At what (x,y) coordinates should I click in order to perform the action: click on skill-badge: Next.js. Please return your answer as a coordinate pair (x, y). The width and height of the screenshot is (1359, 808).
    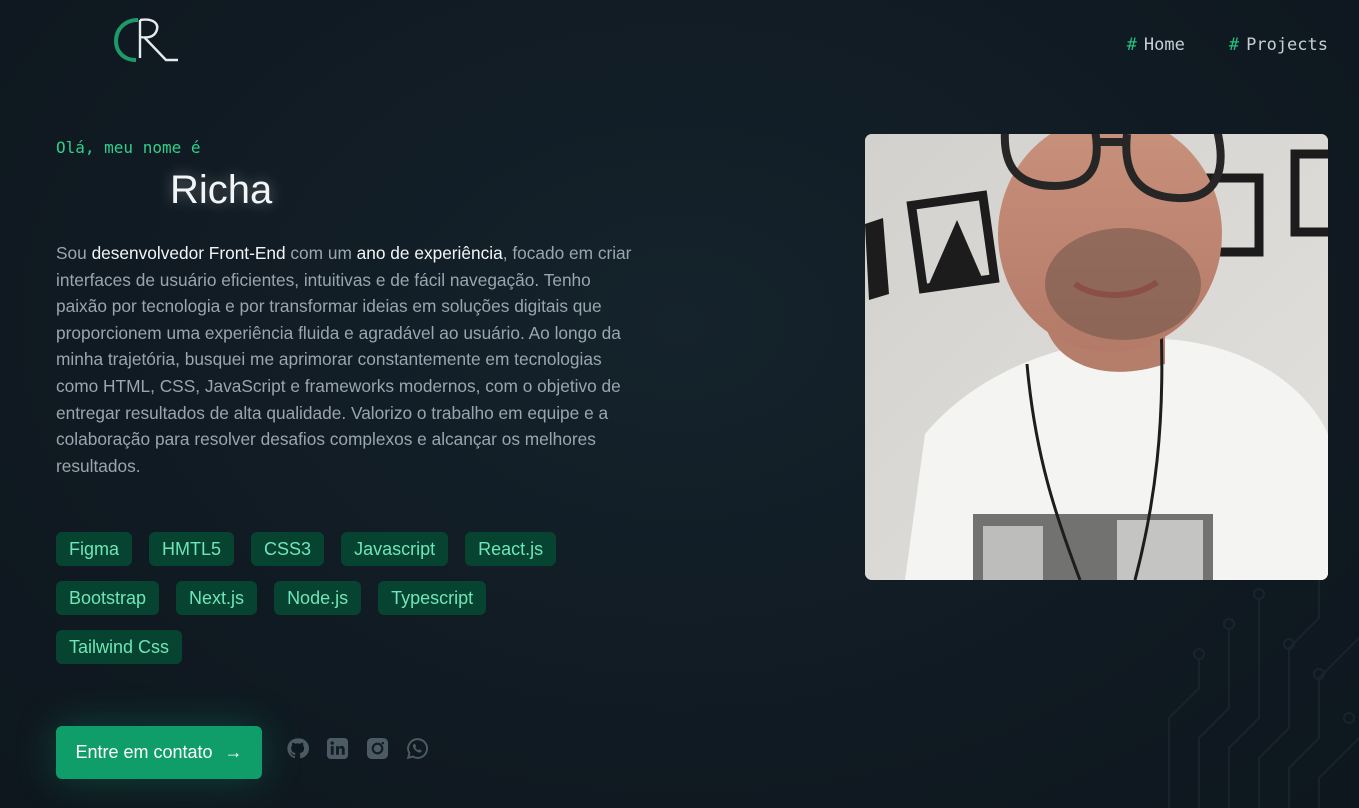
    Looking at the image, I should click on (217, 598).